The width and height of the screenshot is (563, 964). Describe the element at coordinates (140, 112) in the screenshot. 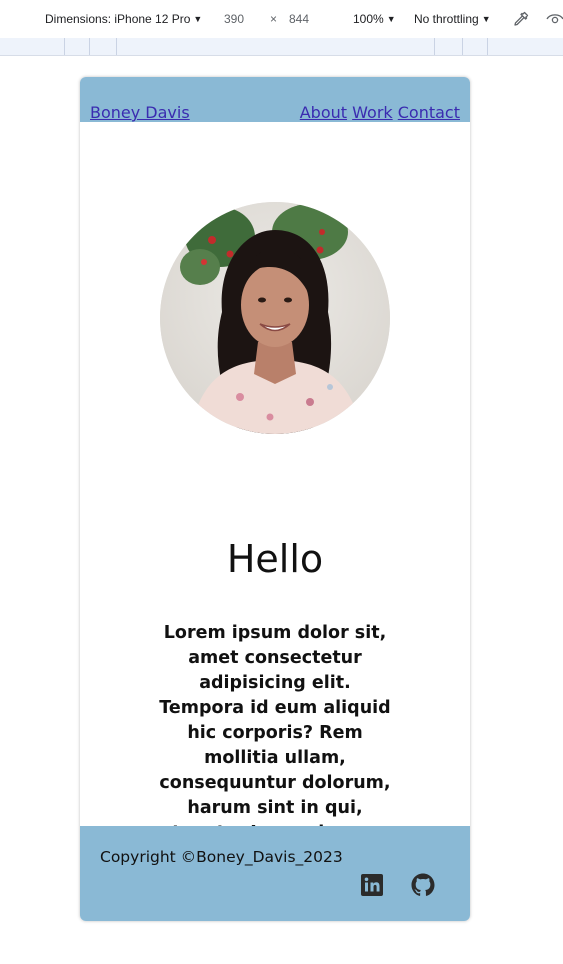

I see `brand-link: Boney Davis` at that location.